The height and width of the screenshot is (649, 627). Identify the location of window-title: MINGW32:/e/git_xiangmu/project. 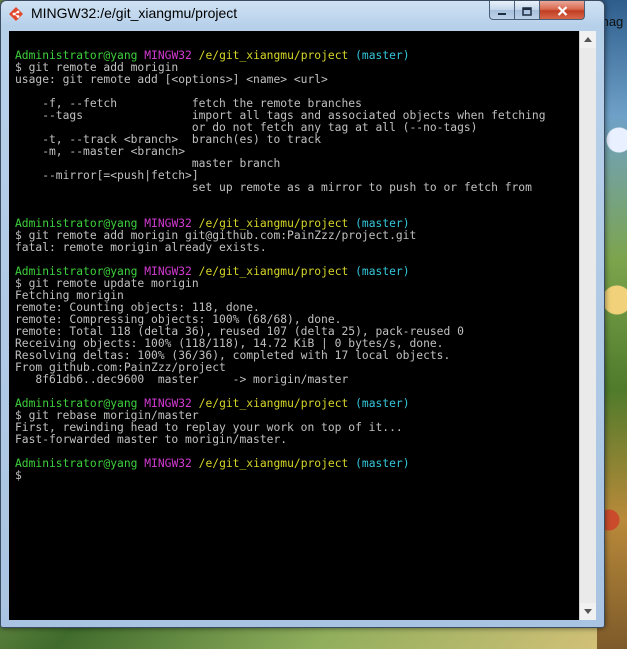
(134, 13).